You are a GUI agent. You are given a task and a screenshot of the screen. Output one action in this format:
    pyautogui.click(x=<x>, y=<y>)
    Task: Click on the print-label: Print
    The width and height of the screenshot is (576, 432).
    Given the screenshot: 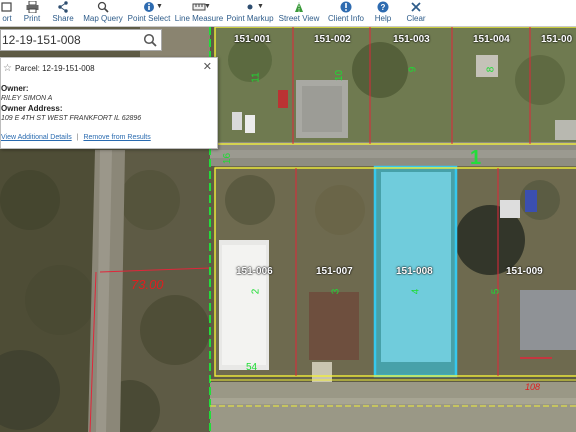 What is the action you would take?
    pyautogui.click(x=32, y=18)
    